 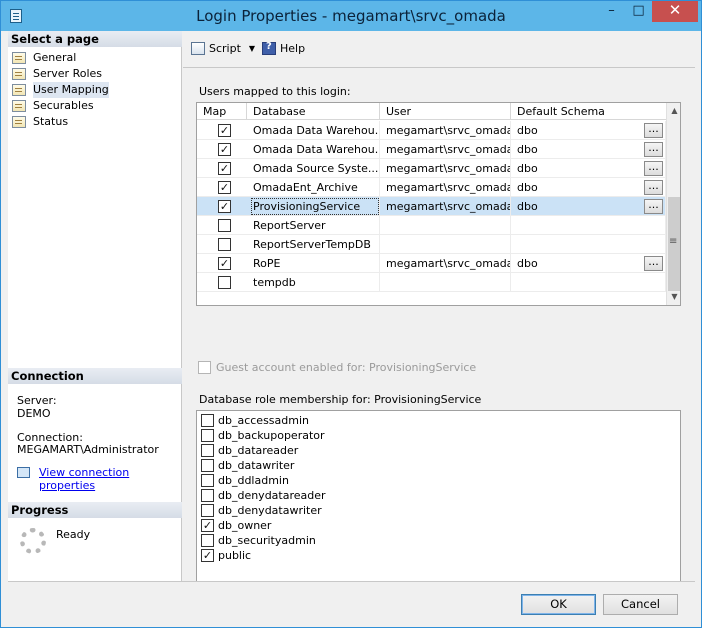 I want to click on role-item-db-accessadmin: db_accessadmin, so click(x=255, y=420).